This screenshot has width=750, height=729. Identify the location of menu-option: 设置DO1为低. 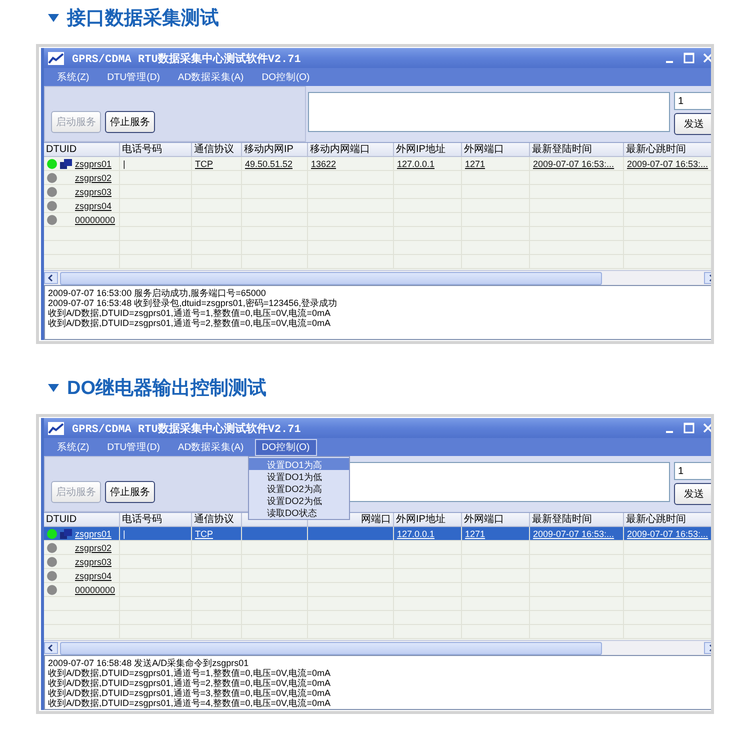
(299, 476).